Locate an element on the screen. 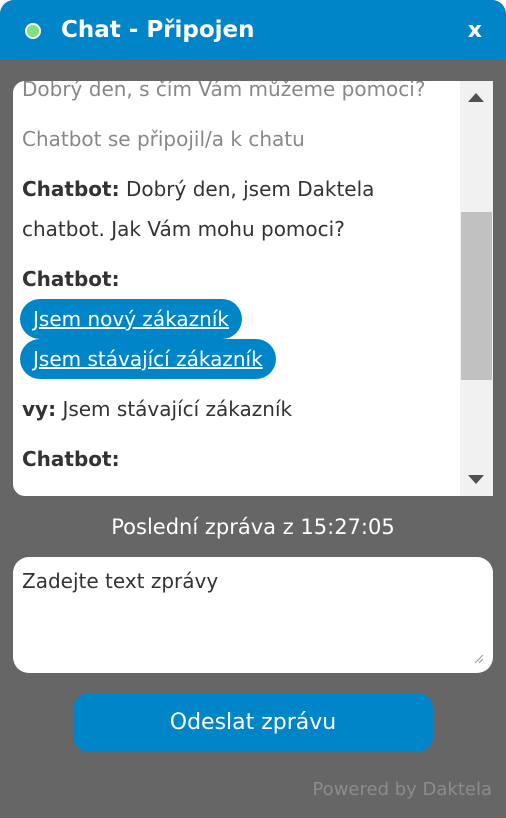 The width and height of the screenshot is (506, 818). message-input is located at coordinates (253, 615).